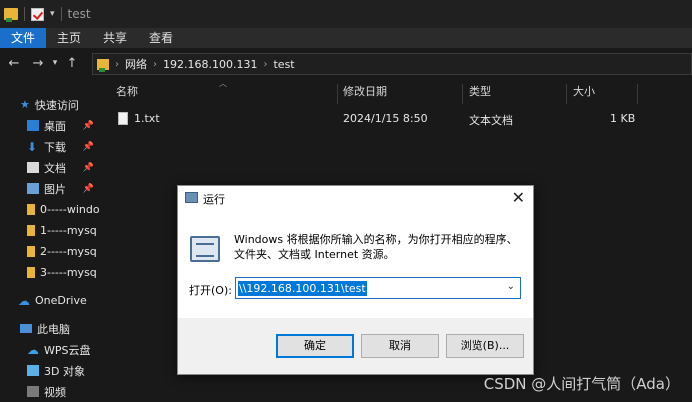  I want to click on sidebar-item-label: 桌面, so click(55, 126).